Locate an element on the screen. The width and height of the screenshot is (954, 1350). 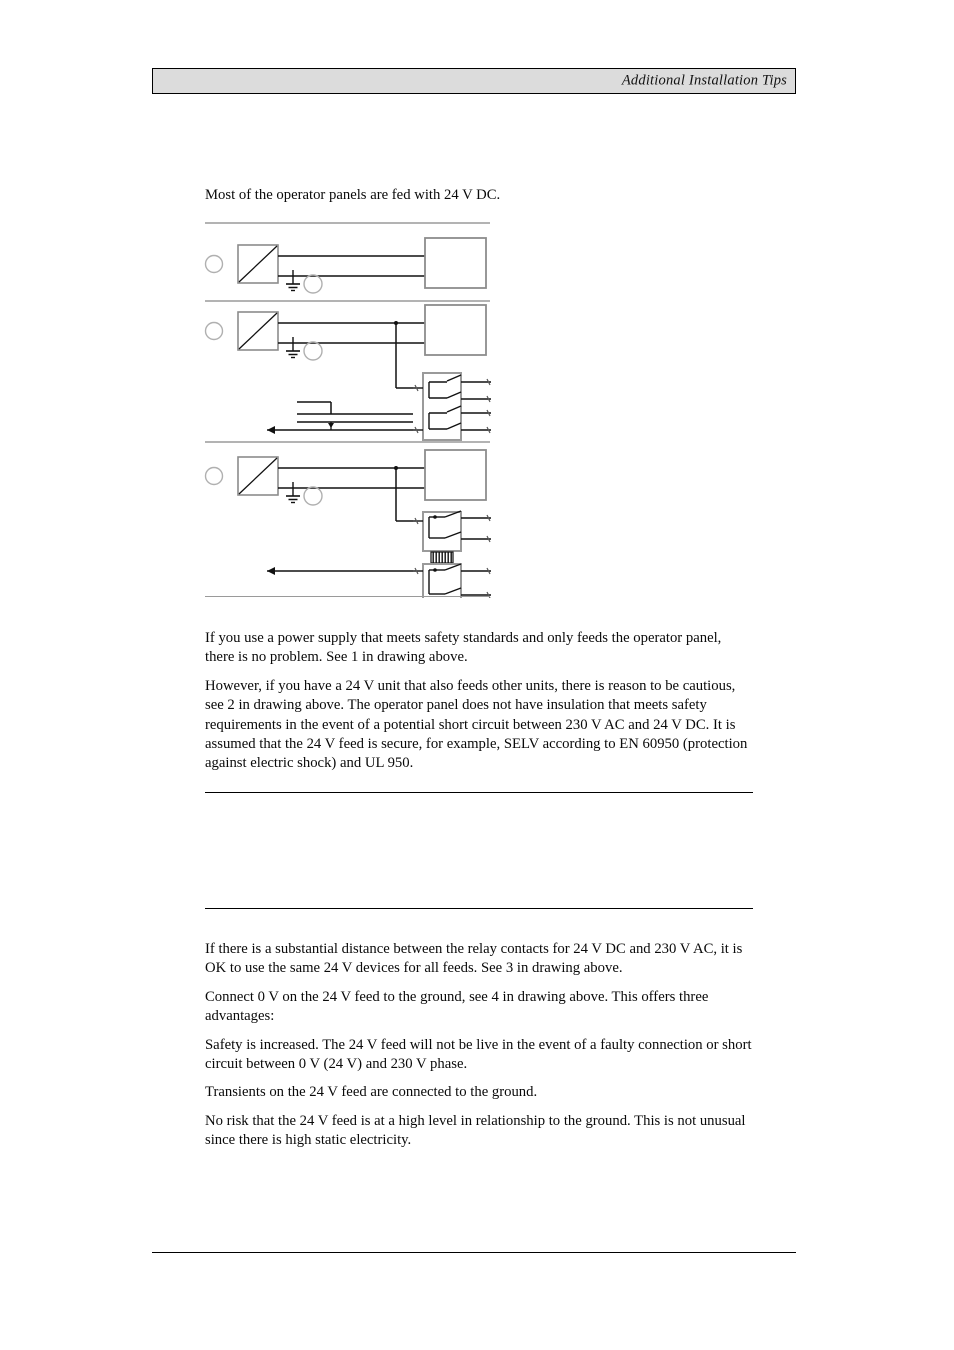
hatched-separator-icon is located at coordinates (442, 557).